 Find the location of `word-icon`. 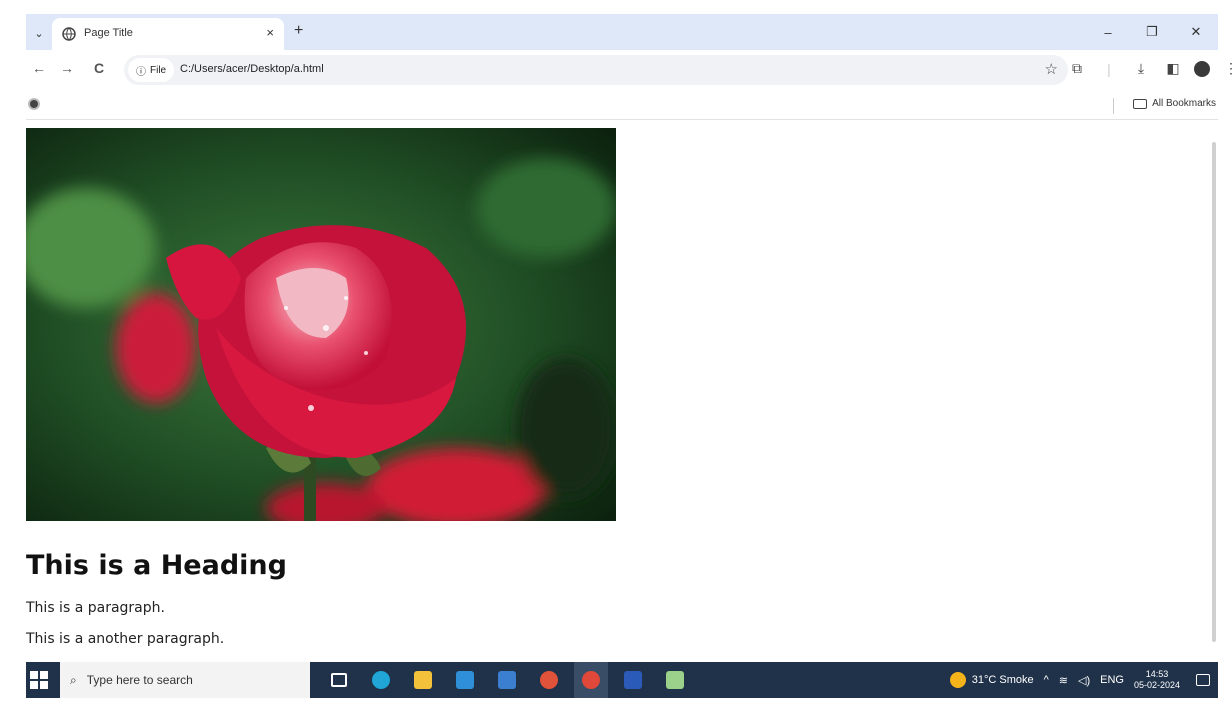

word-icon is located at coordinates (633, 680).